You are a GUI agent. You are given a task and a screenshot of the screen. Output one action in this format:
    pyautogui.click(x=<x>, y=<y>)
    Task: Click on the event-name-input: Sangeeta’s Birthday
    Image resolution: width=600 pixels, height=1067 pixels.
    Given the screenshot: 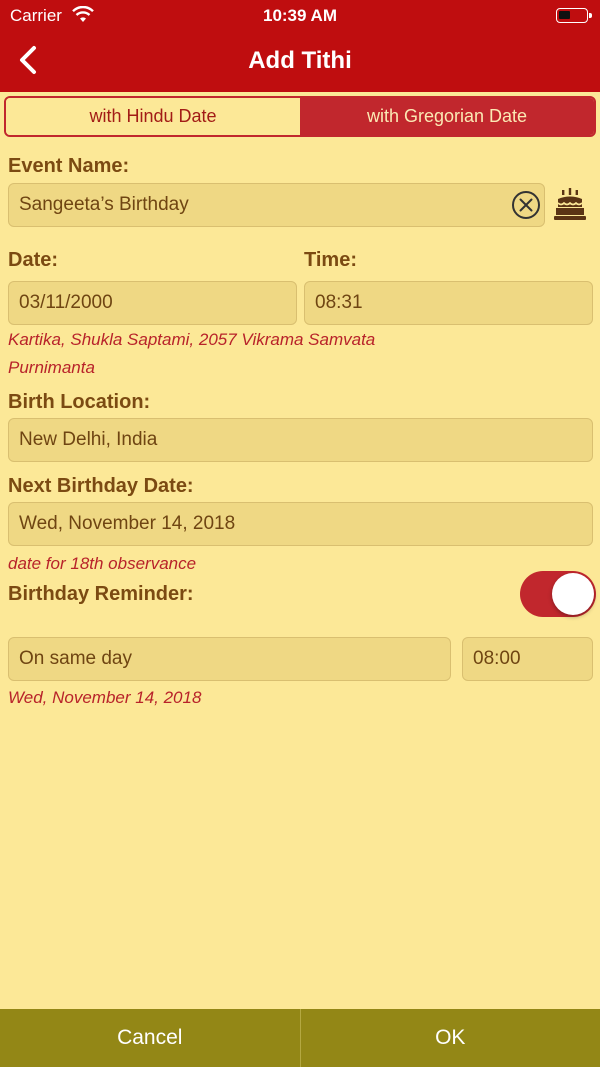 What is the action you would take?
    pyautogui.click(x=276, y=205)
    